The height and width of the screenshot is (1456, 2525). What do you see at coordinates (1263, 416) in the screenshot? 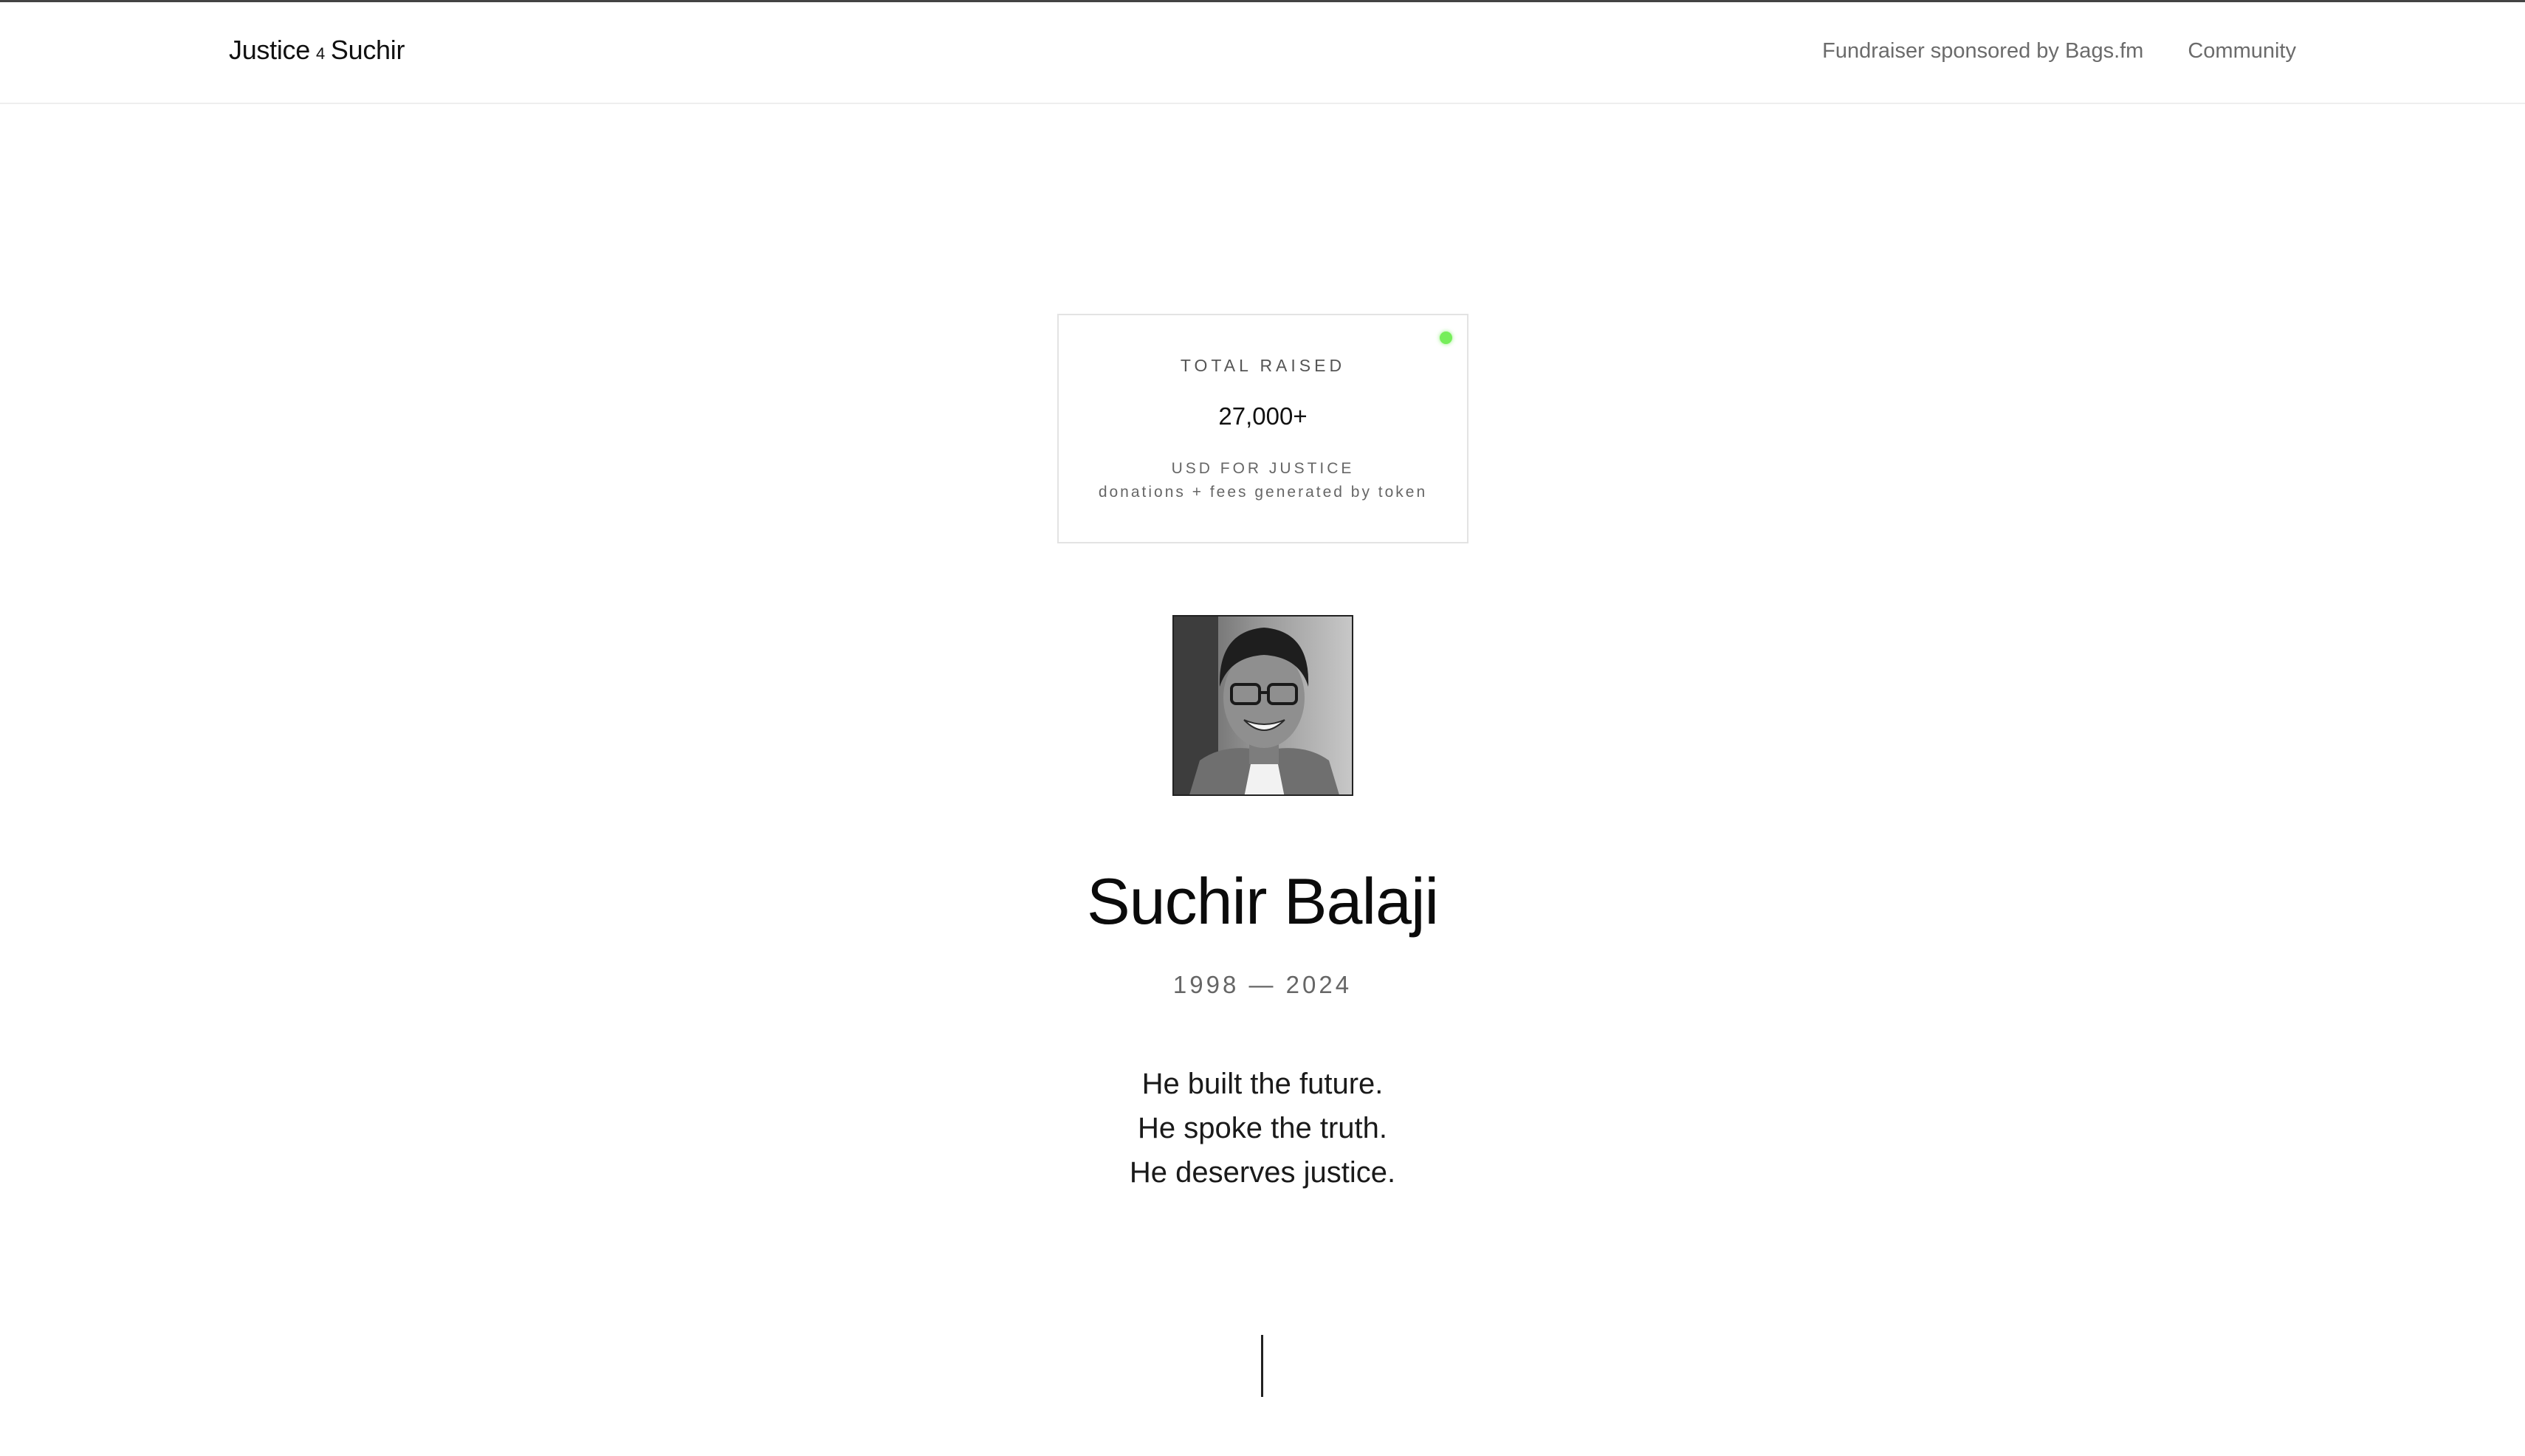
I see `total-raised-amount: 27,000+` at bounding box center [1263, 416].